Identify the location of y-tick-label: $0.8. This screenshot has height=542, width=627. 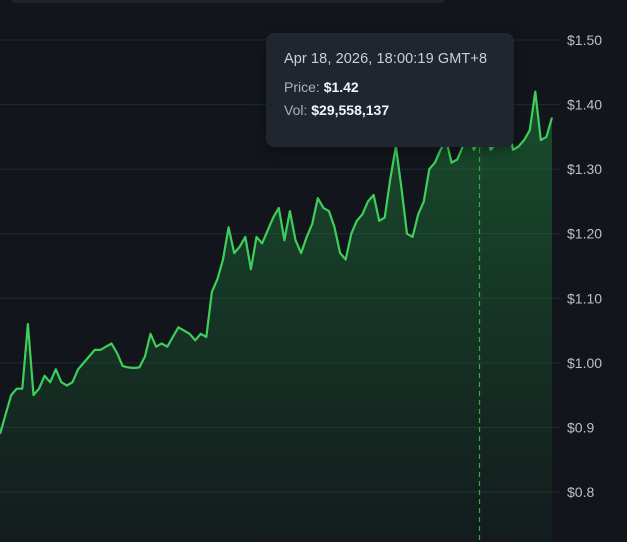
(580, 492).